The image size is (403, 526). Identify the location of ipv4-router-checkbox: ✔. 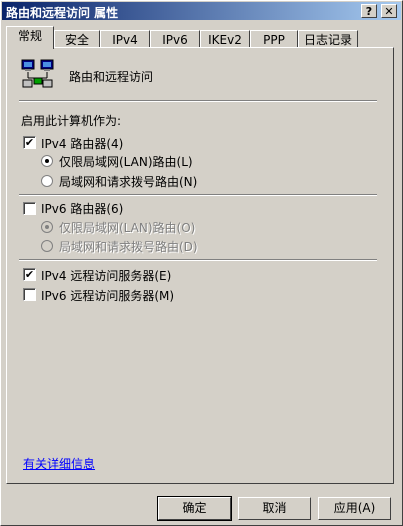
(29, 142).